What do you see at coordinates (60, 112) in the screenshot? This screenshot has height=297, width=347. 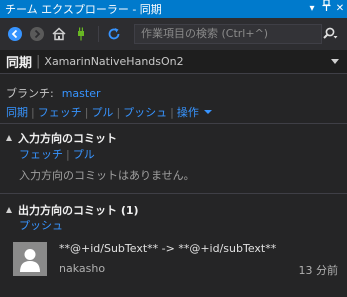 I see `fetch-link: フェッチ` at bounding box center [60, 112].